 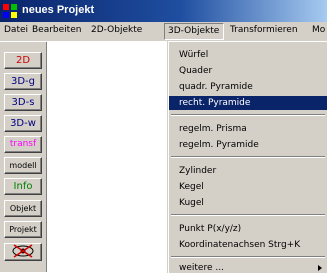 I want to click on menu-item-punkt: Punkt P(x/y/z), so click(x=248, y=229).